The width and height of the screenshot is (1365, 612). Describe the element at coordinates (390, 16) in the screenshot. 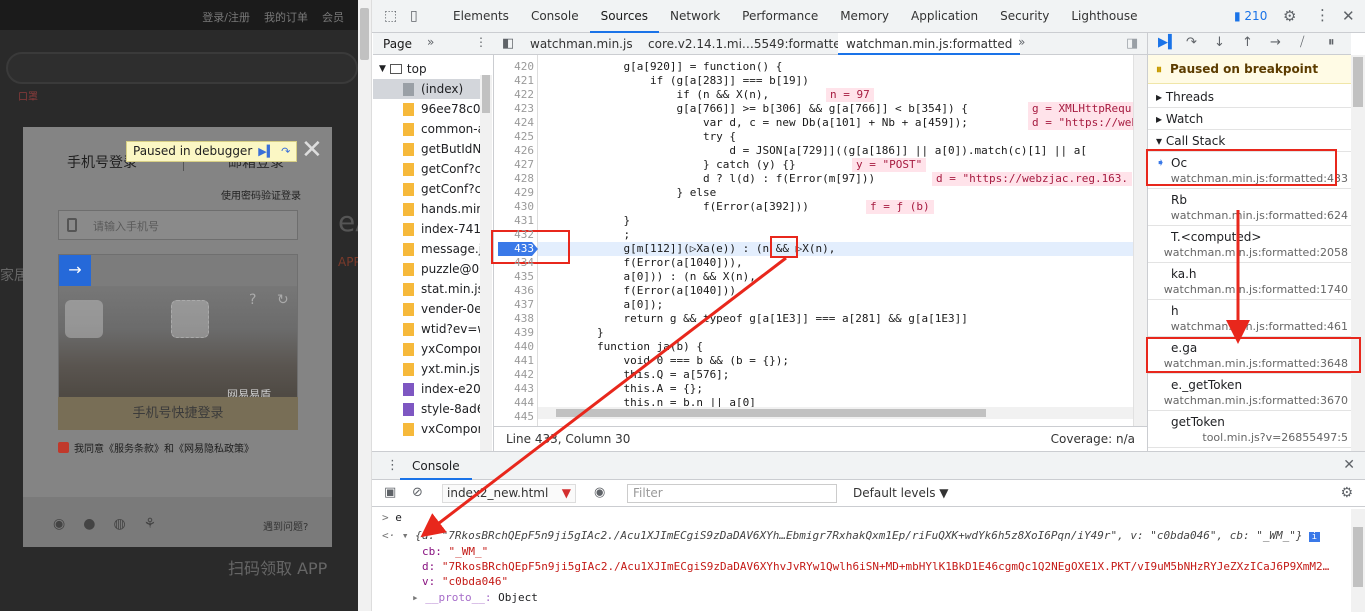

I see `inspect-element-icon: ⬚` at that location.